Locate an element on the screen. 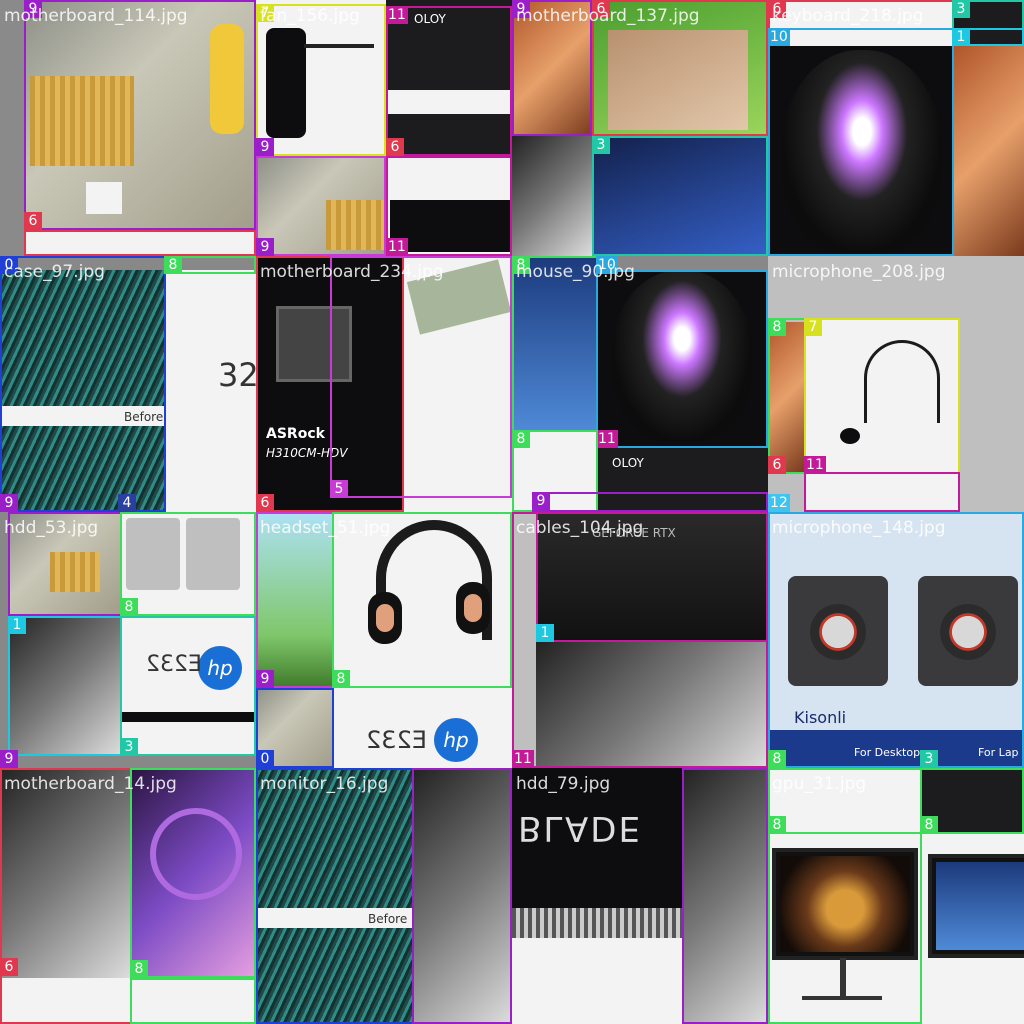 Image resolution: width=1024 pixels, height=1024 pixels. tile-filename: monitor_16.jpg is located at coordinates (324, 784).